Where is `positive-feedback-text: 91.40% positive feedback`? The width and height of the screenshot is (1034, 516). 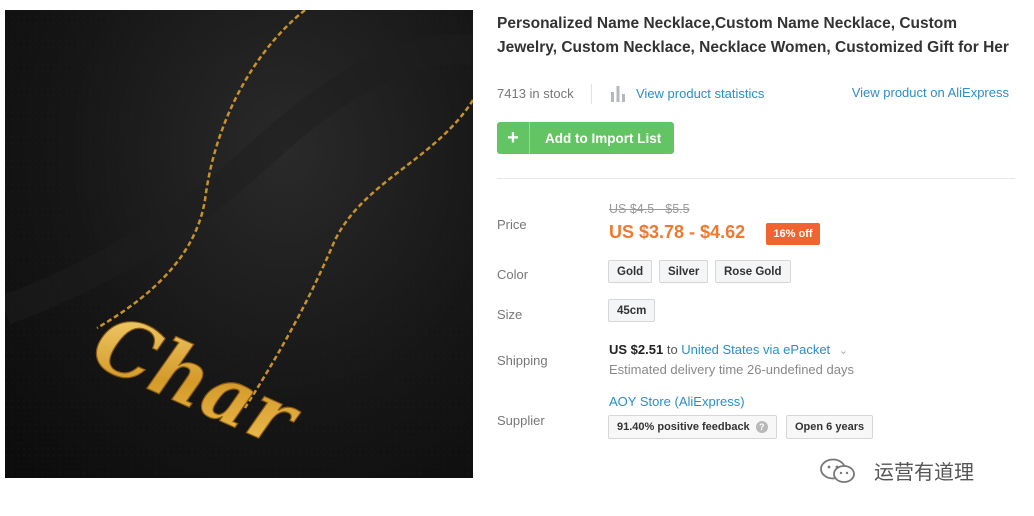 positive-feedback-text: 91.40% positive feedback is located at coordinates (683, 427).